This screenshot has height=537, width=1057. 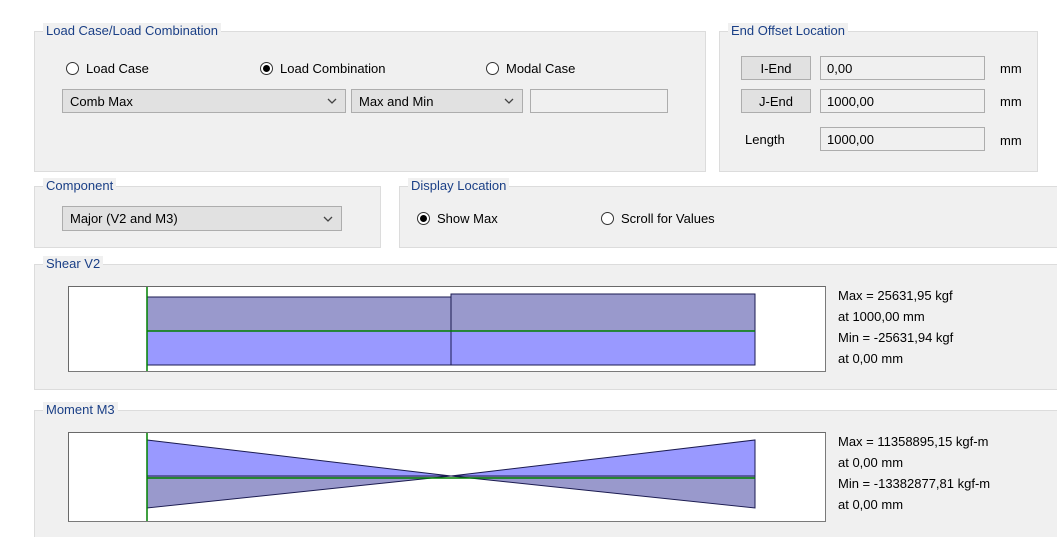 What do you see at coordinates (902, 68) in the screenshot?
I see `i-end-field: 0,00` at bounding box center [902, 68].